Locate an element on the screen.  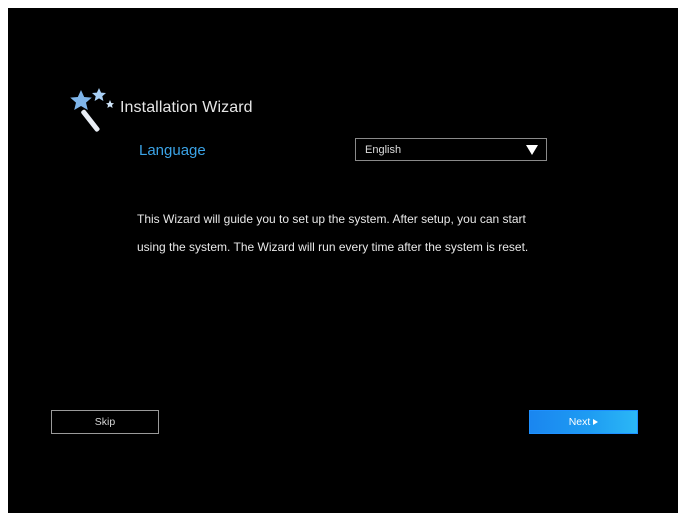
language-selected-value: English is located at coordinates (383, 149).